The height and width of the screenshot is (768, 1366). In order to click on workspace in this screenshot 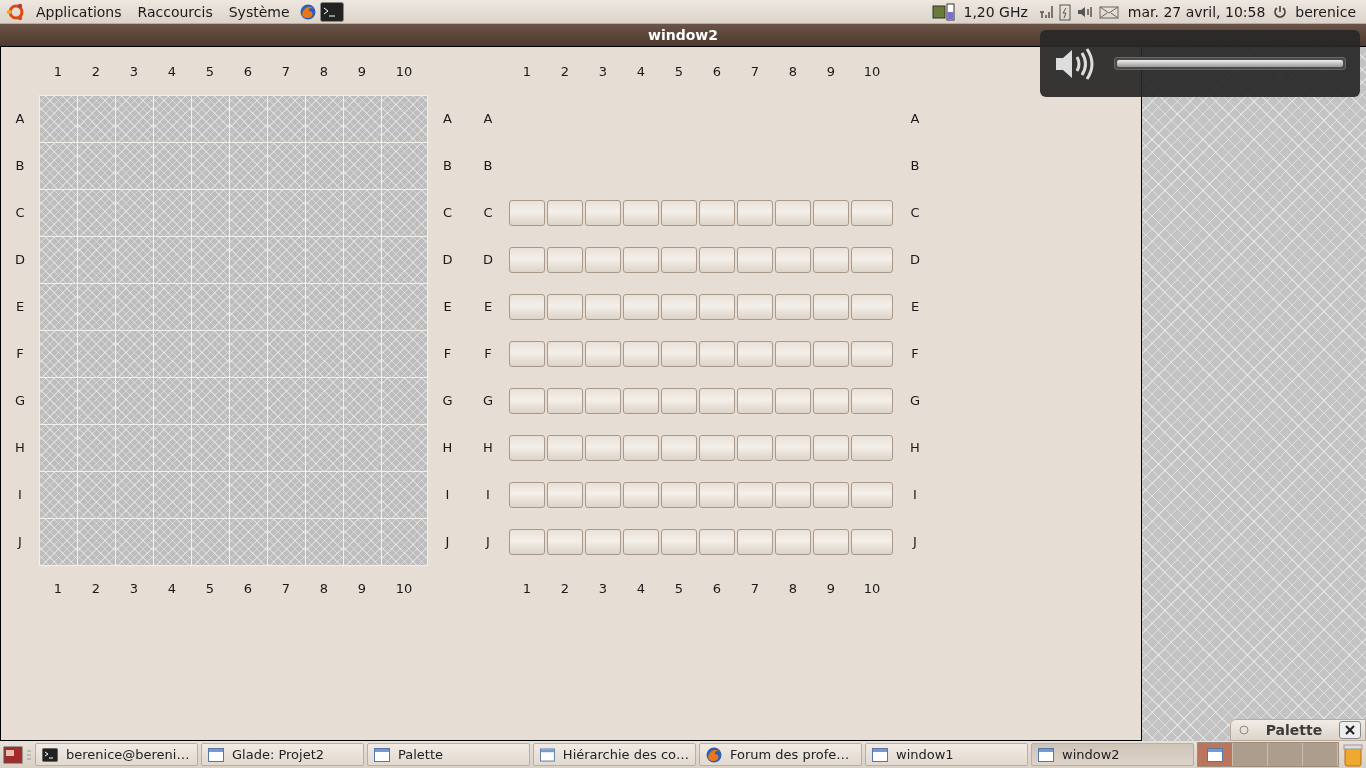, I will do `click(1215, 754)`.